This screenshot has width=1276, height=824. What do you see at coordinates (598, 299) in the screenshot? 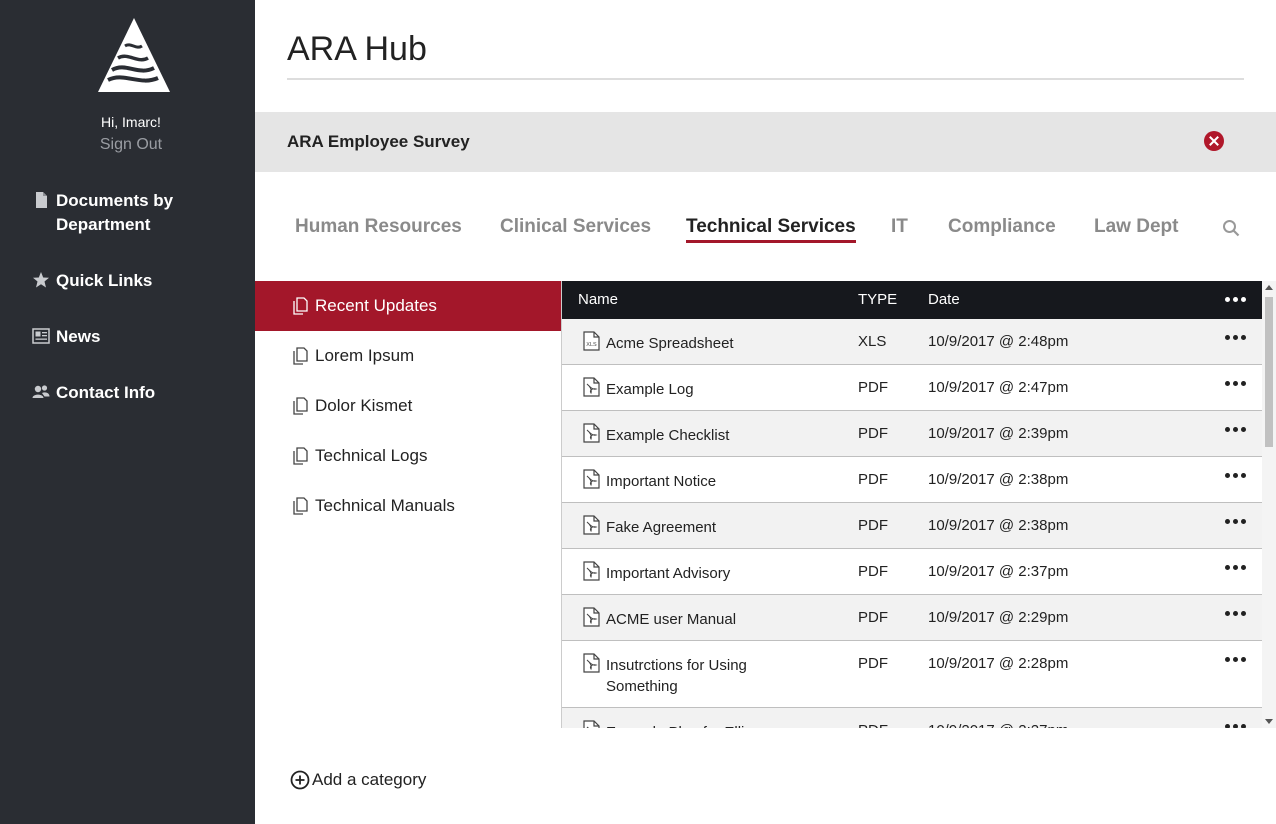
I see `column-header-name: Name` at bounding box center [598, 299].